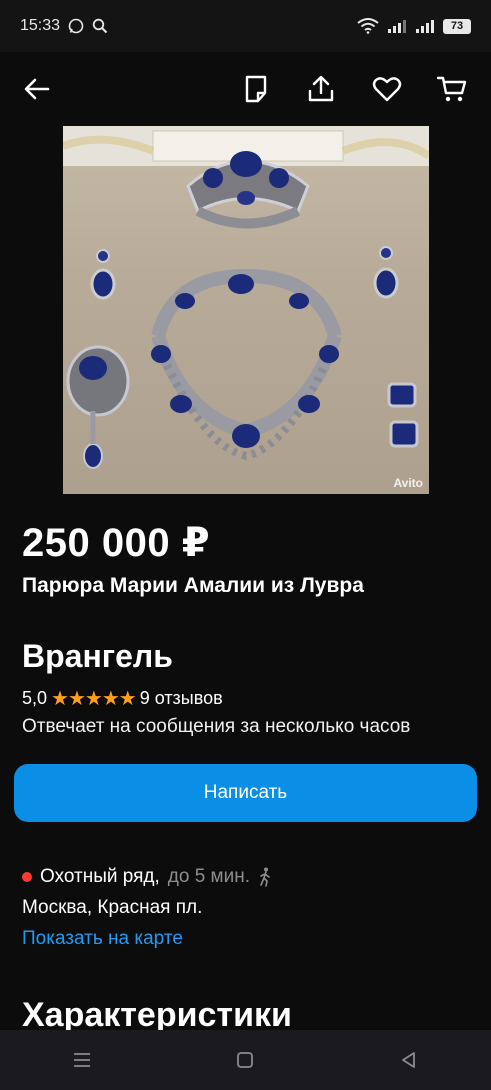 The image size is (491, 1090). I want to click on metro-station: Охотный ряд, до 5 мин., so click(147, 877).